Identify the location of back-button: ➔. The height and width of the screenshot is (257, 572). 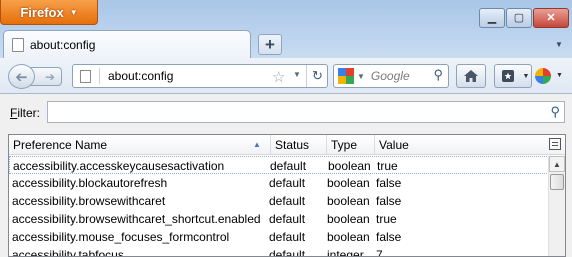
(21, 76).